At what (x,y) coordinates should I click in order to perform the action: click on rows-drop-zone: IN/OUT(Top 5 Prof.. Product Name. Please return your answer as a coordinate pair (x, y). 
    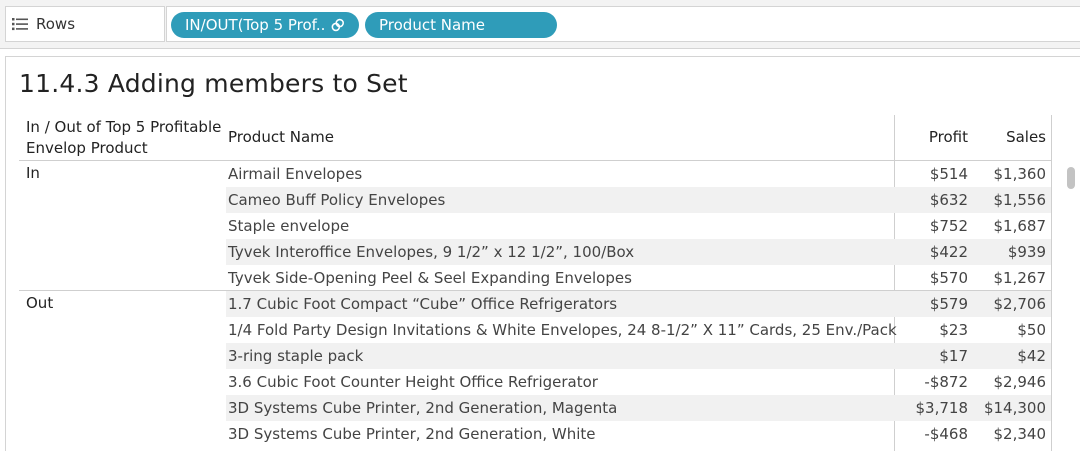
    Looking at the image, I should click on (623, 24).